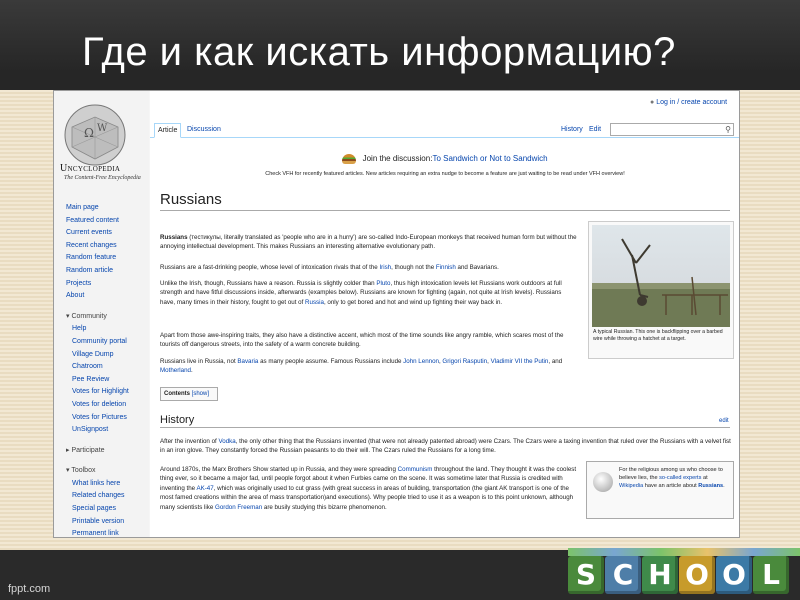  What do you see at coordinates (29, 589) in the screenshot?
I see `footer-brand: fppt.com` at bounding box center [29, 589].